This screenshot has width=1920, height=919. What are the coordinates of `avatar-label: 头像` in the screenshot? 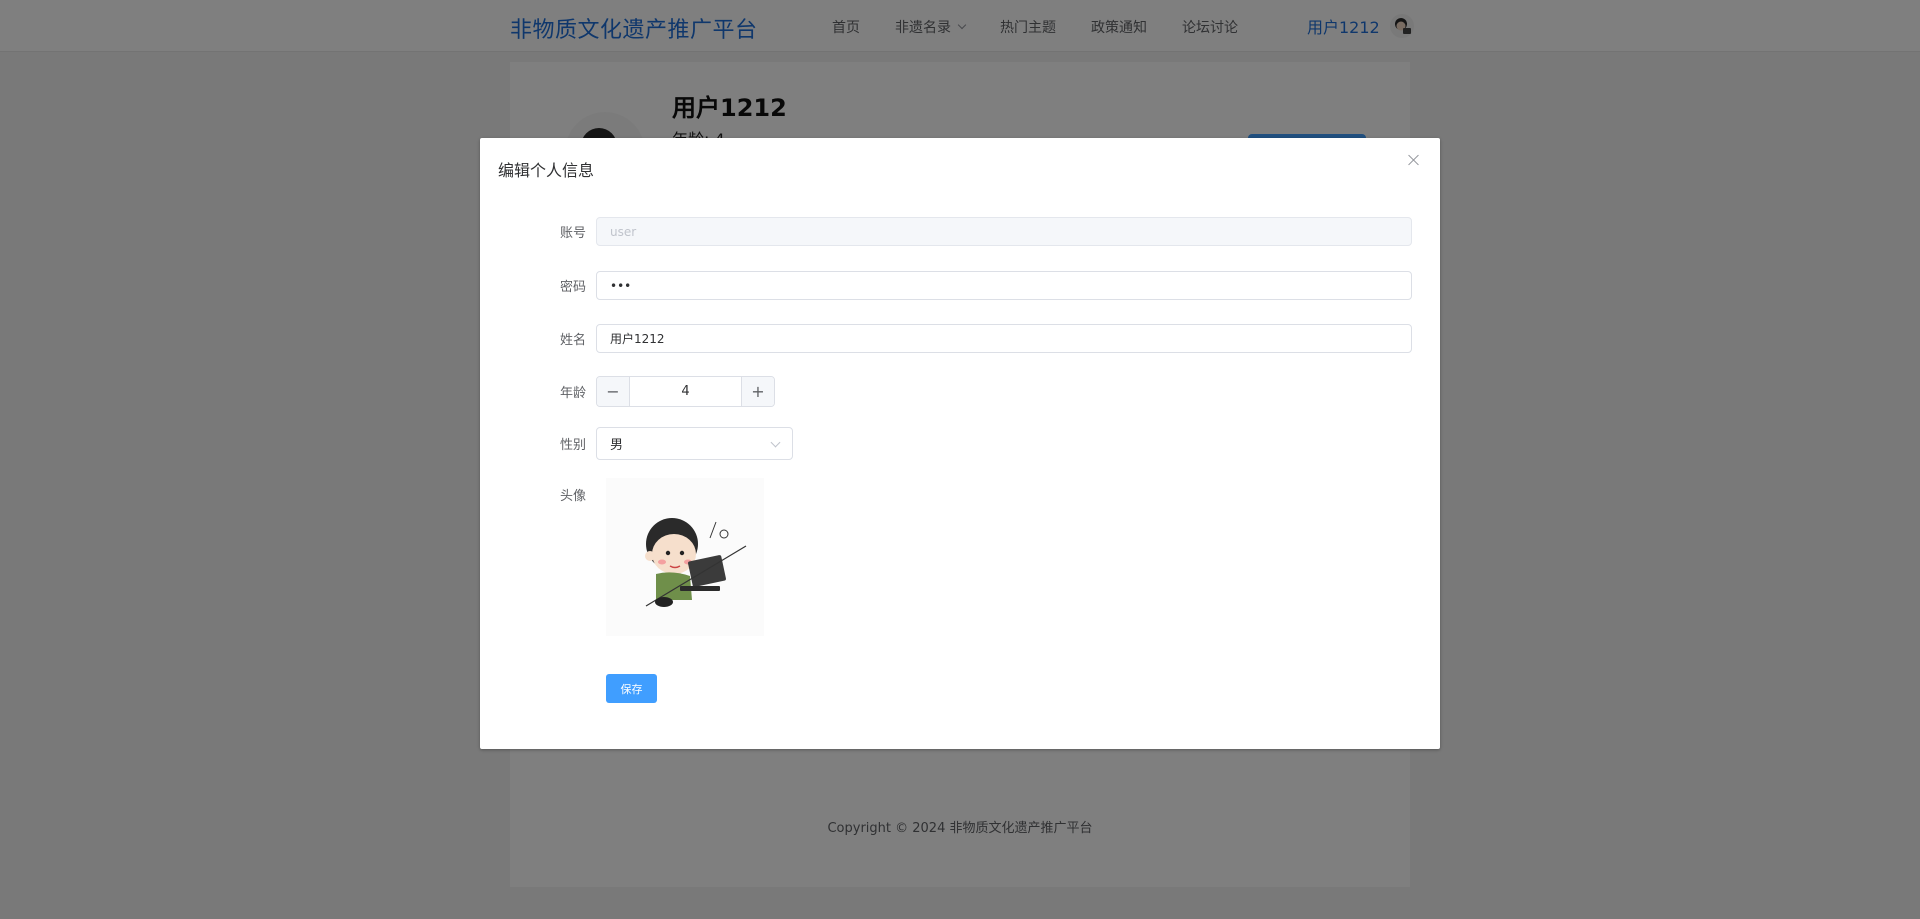 It's located at (572, 496).